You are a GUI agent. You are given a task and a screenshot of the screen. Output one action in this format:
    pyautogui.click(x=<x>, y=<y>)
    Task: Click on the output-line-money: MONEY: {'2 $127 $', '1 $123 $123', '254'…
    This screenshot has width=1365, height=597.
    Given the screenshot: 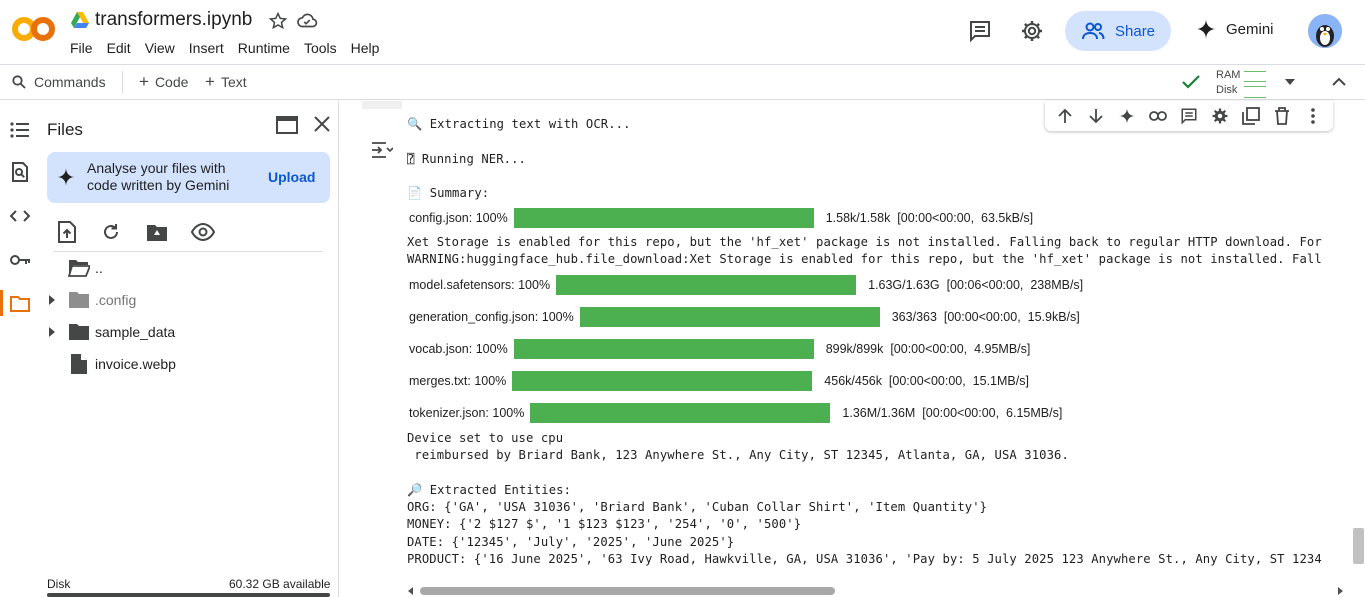 What is the action you would take?
    pyautogui.click(x=604, y=524)
    